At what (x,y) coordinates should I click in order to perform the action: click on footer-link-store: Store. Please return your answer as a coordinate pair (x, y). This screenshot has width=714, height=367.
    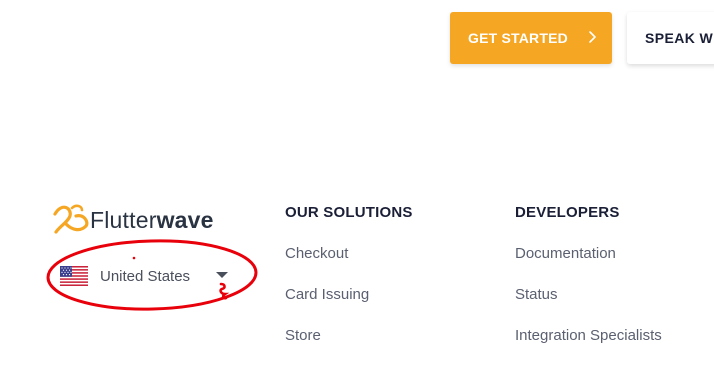
    Looking at the image, I should click on (303, 335).